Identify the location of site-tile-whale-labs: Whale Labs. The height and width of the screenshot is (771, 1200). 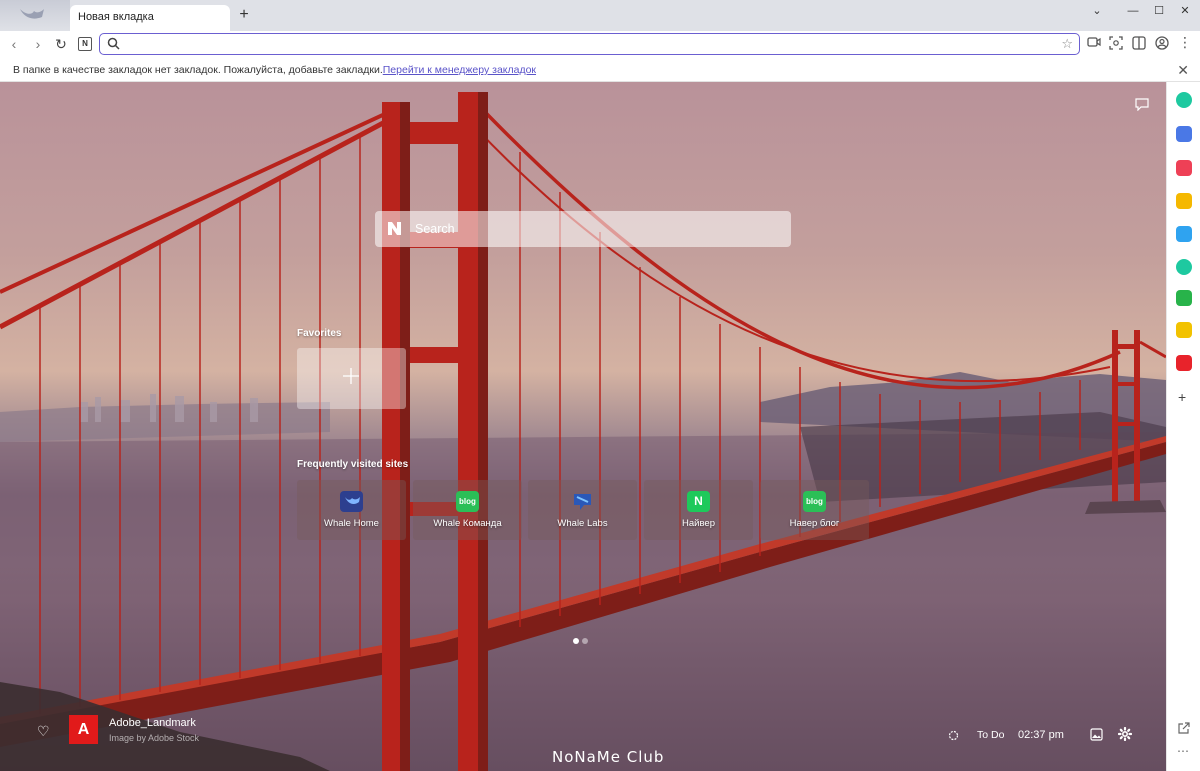
(582, 510).